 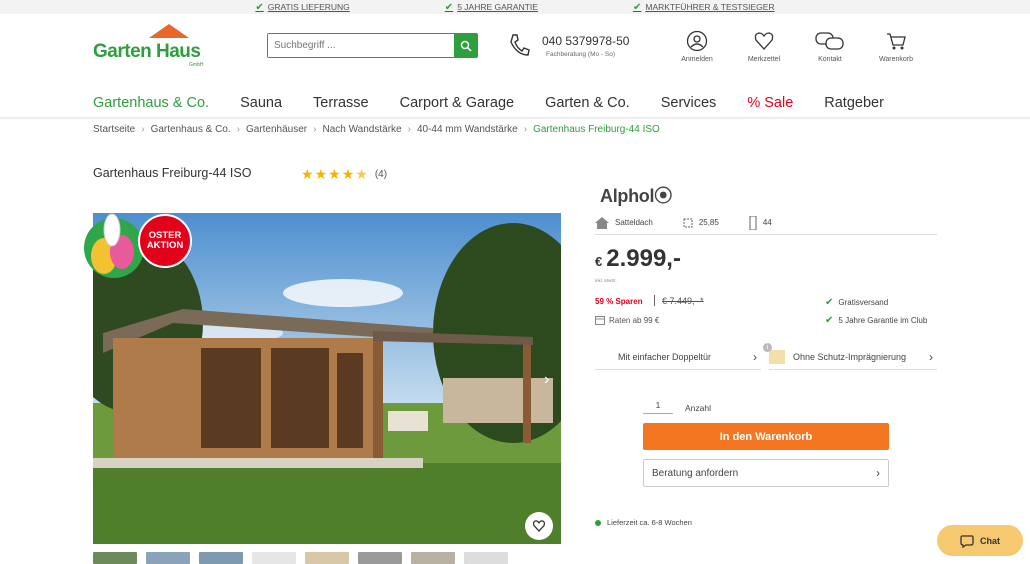 I want to click on cart-link: Warenkorb, so click(x=896, y=46).